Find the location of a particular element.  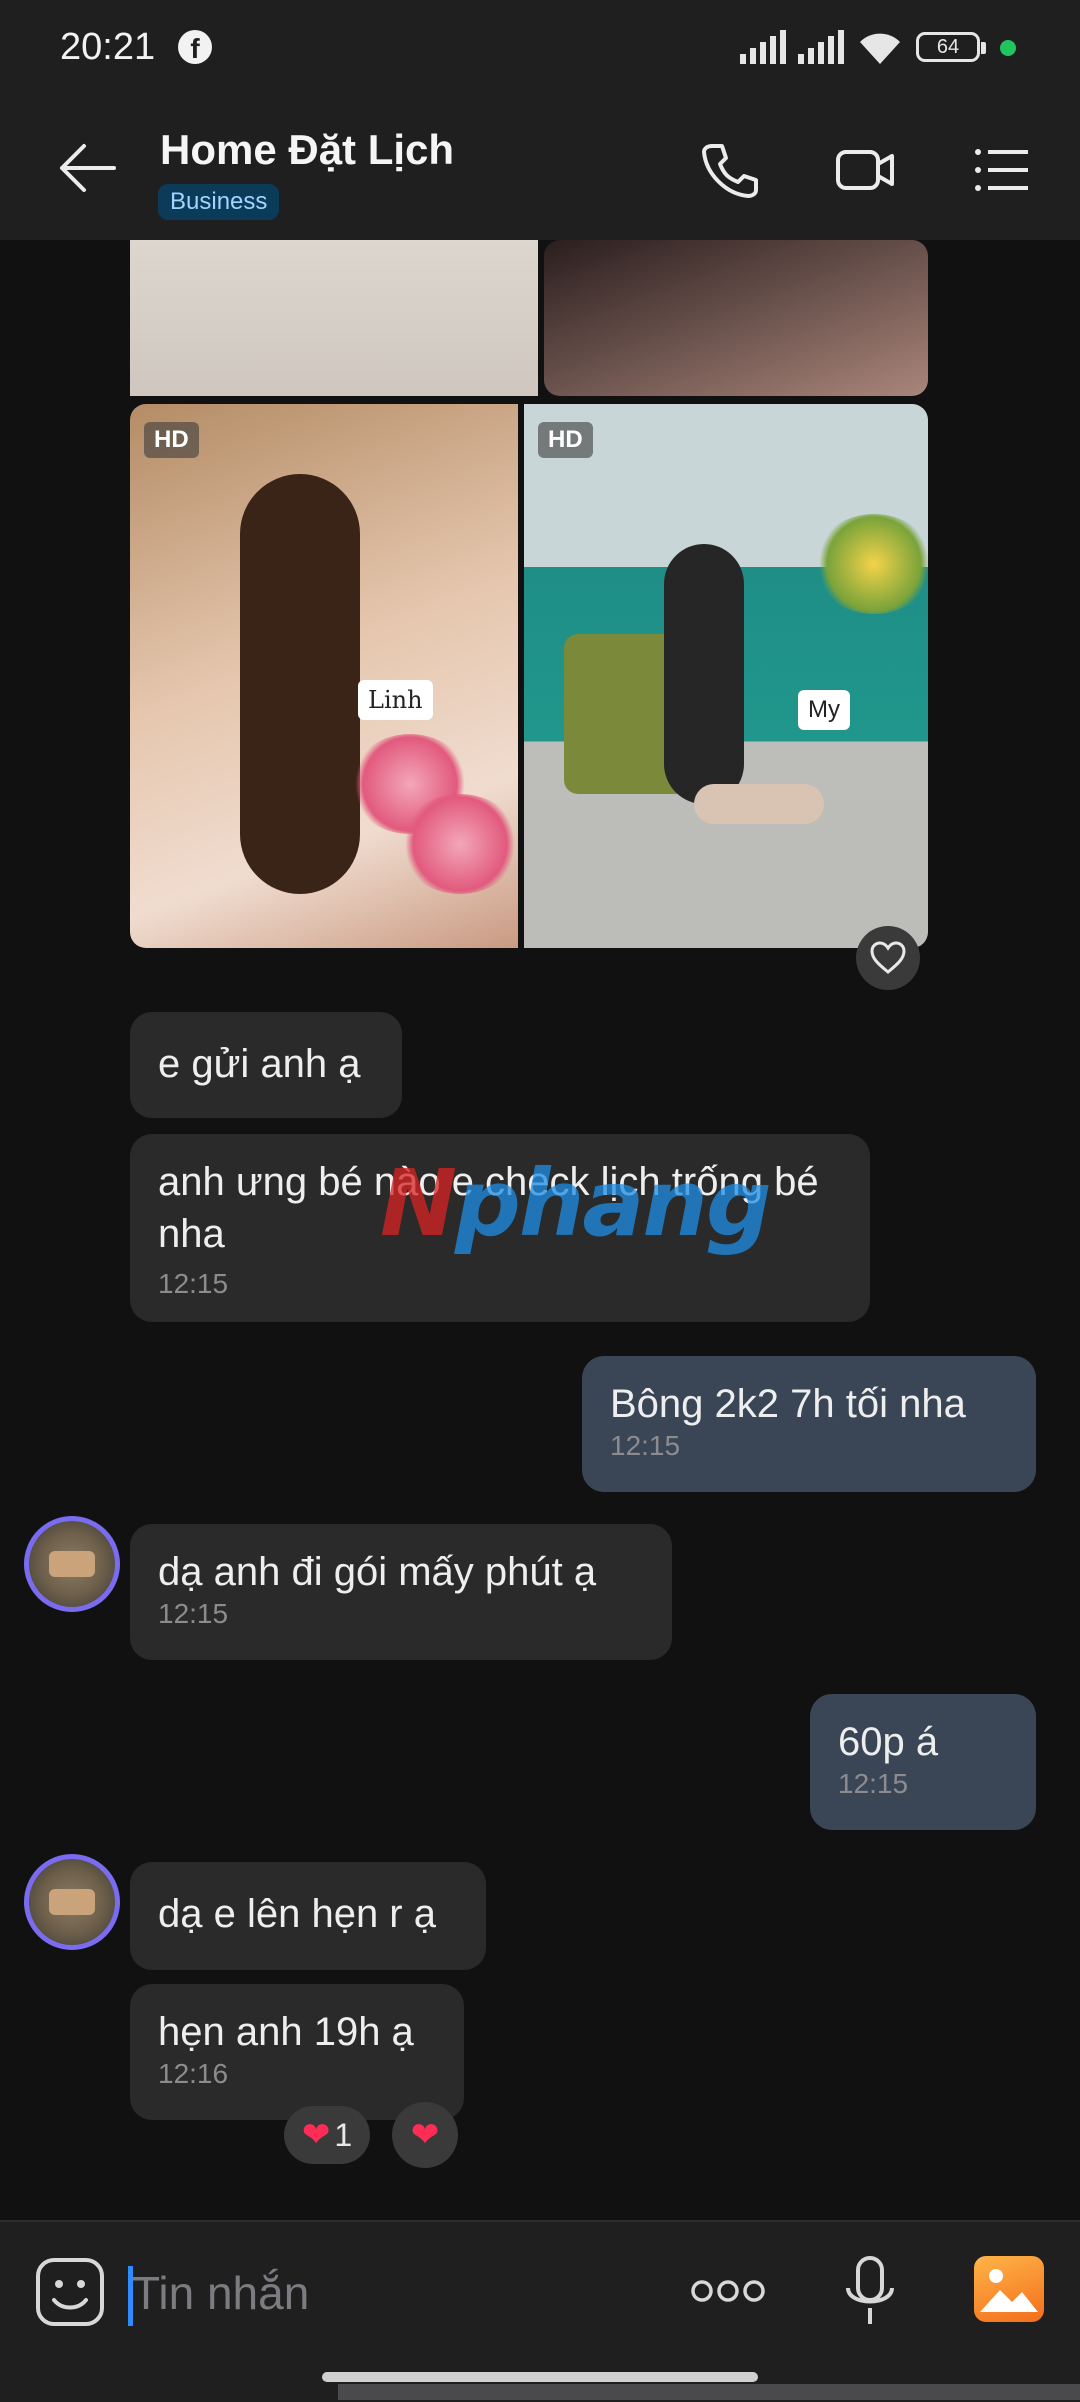

microphone-icon is located at coordinates (870, 2292).